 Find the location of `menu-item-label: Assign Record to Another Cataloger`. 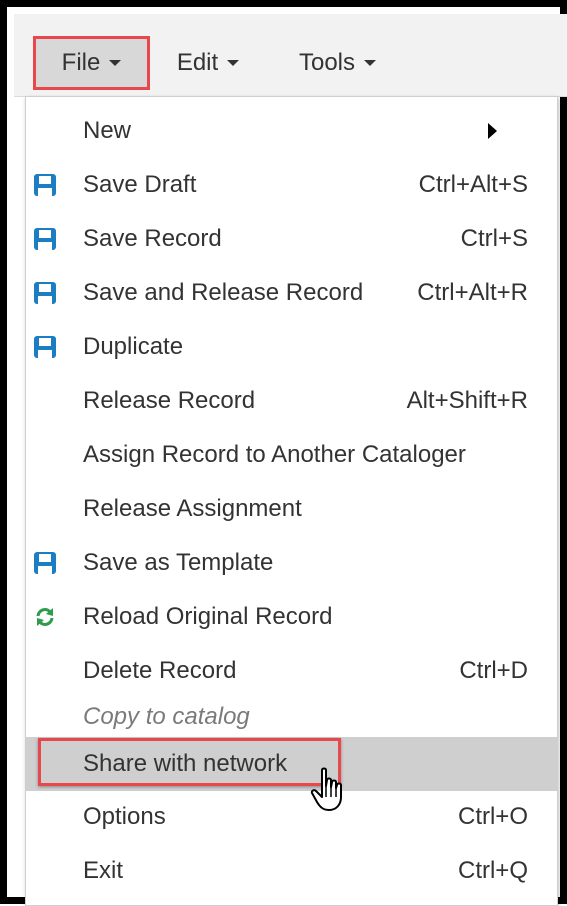

menu-item-label: Assign Record to Another Cataloger is located at coordinates (274, 454).